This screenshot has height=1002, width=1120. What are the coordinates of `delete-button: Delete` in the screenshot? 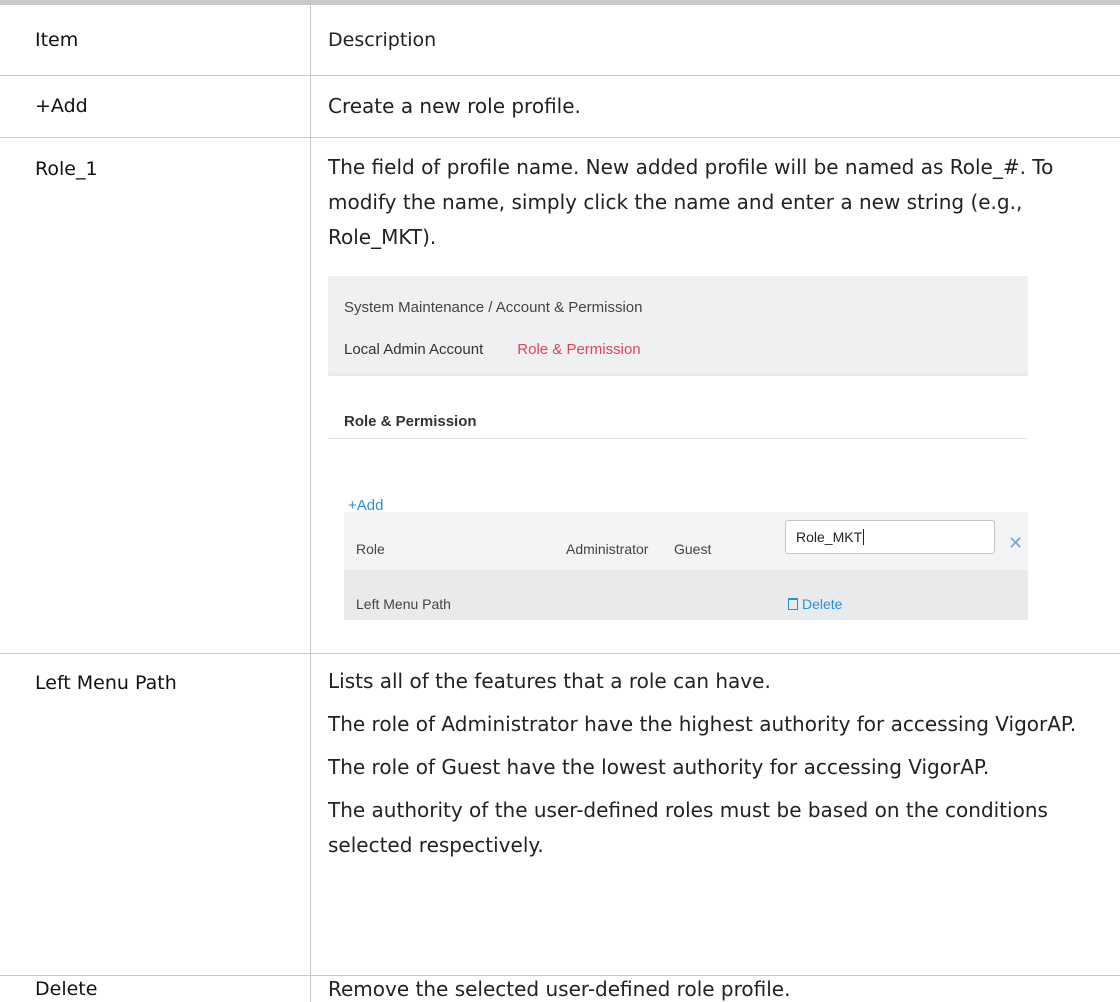 It's located at (815, 604).